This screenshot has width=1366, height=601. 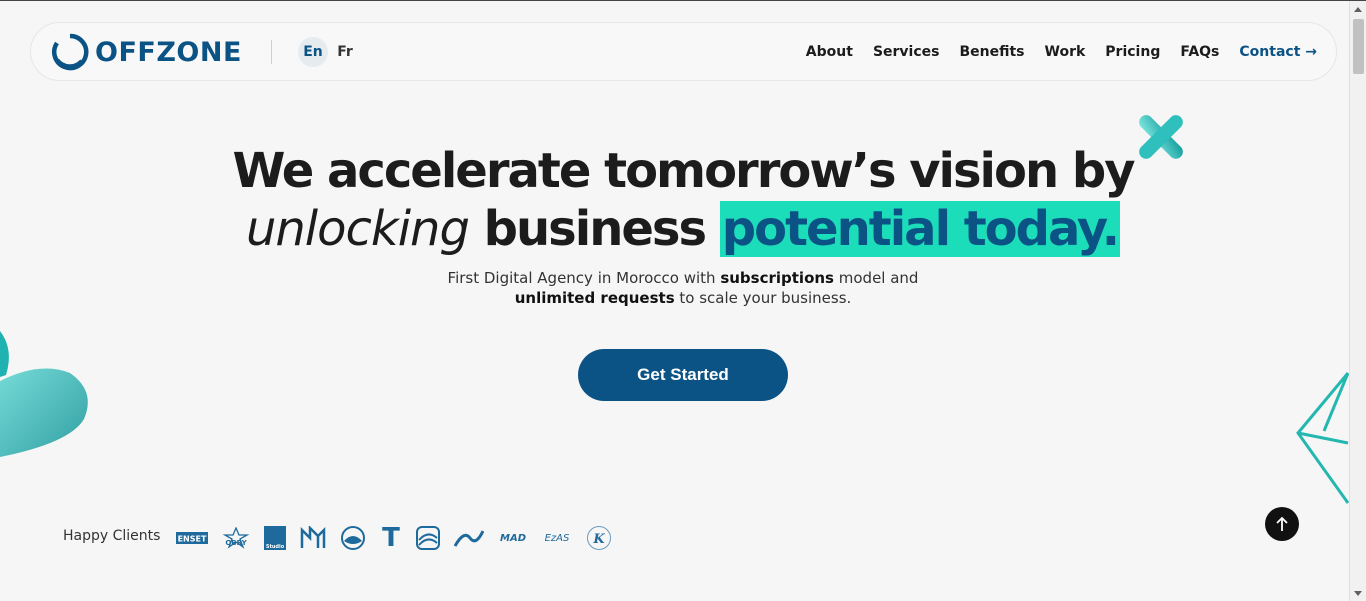 What do you see at coordinates (683, 375) in the screenshot?
I see `get-started-button: Get Started` at bounding box center [683, 375].